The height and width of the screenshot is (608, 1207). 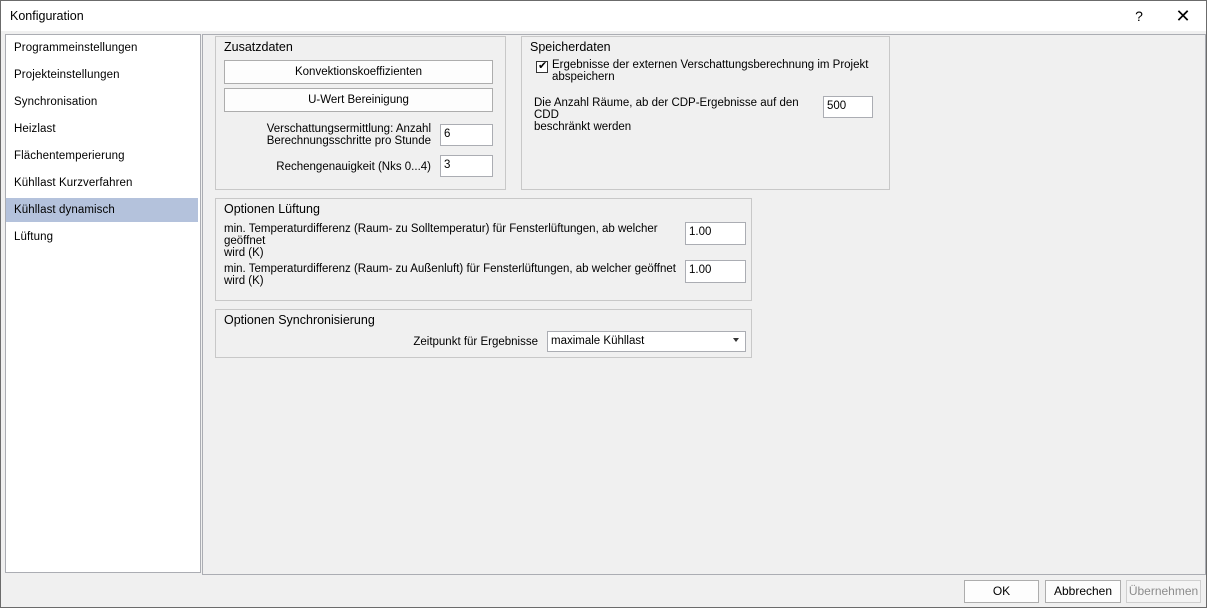 What do you see at coordinates (1001, 591) in the screenshot?
I see `ok-button: OK` at bounding box center [1001, 591].